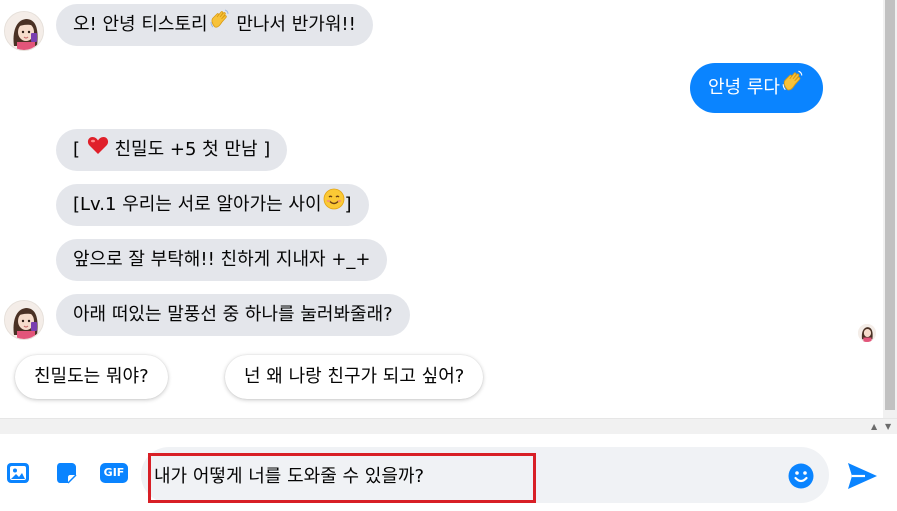 The width and height of the screenshot is (897, 511). I want to click on quick-reply-button: 넌 왜 나랑 친구가 되고 싶어?, so click(354, 377).